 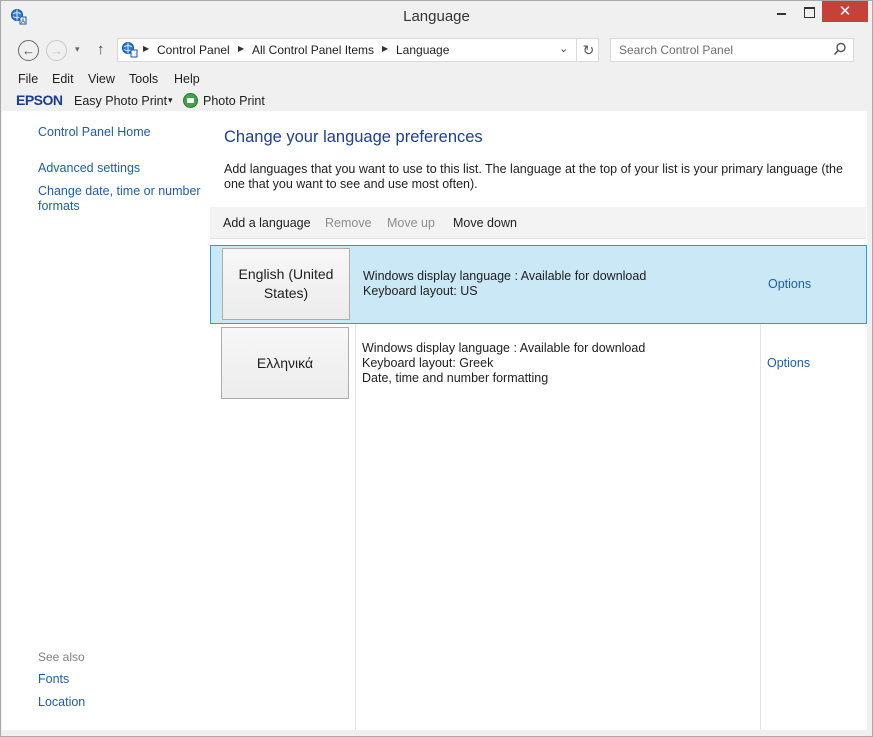 What do you see at coordinates (538, 223) in the screenshot?
I see `language-command-bar: Add a language Remove Move up Move down` at bounding box center [538, 223].